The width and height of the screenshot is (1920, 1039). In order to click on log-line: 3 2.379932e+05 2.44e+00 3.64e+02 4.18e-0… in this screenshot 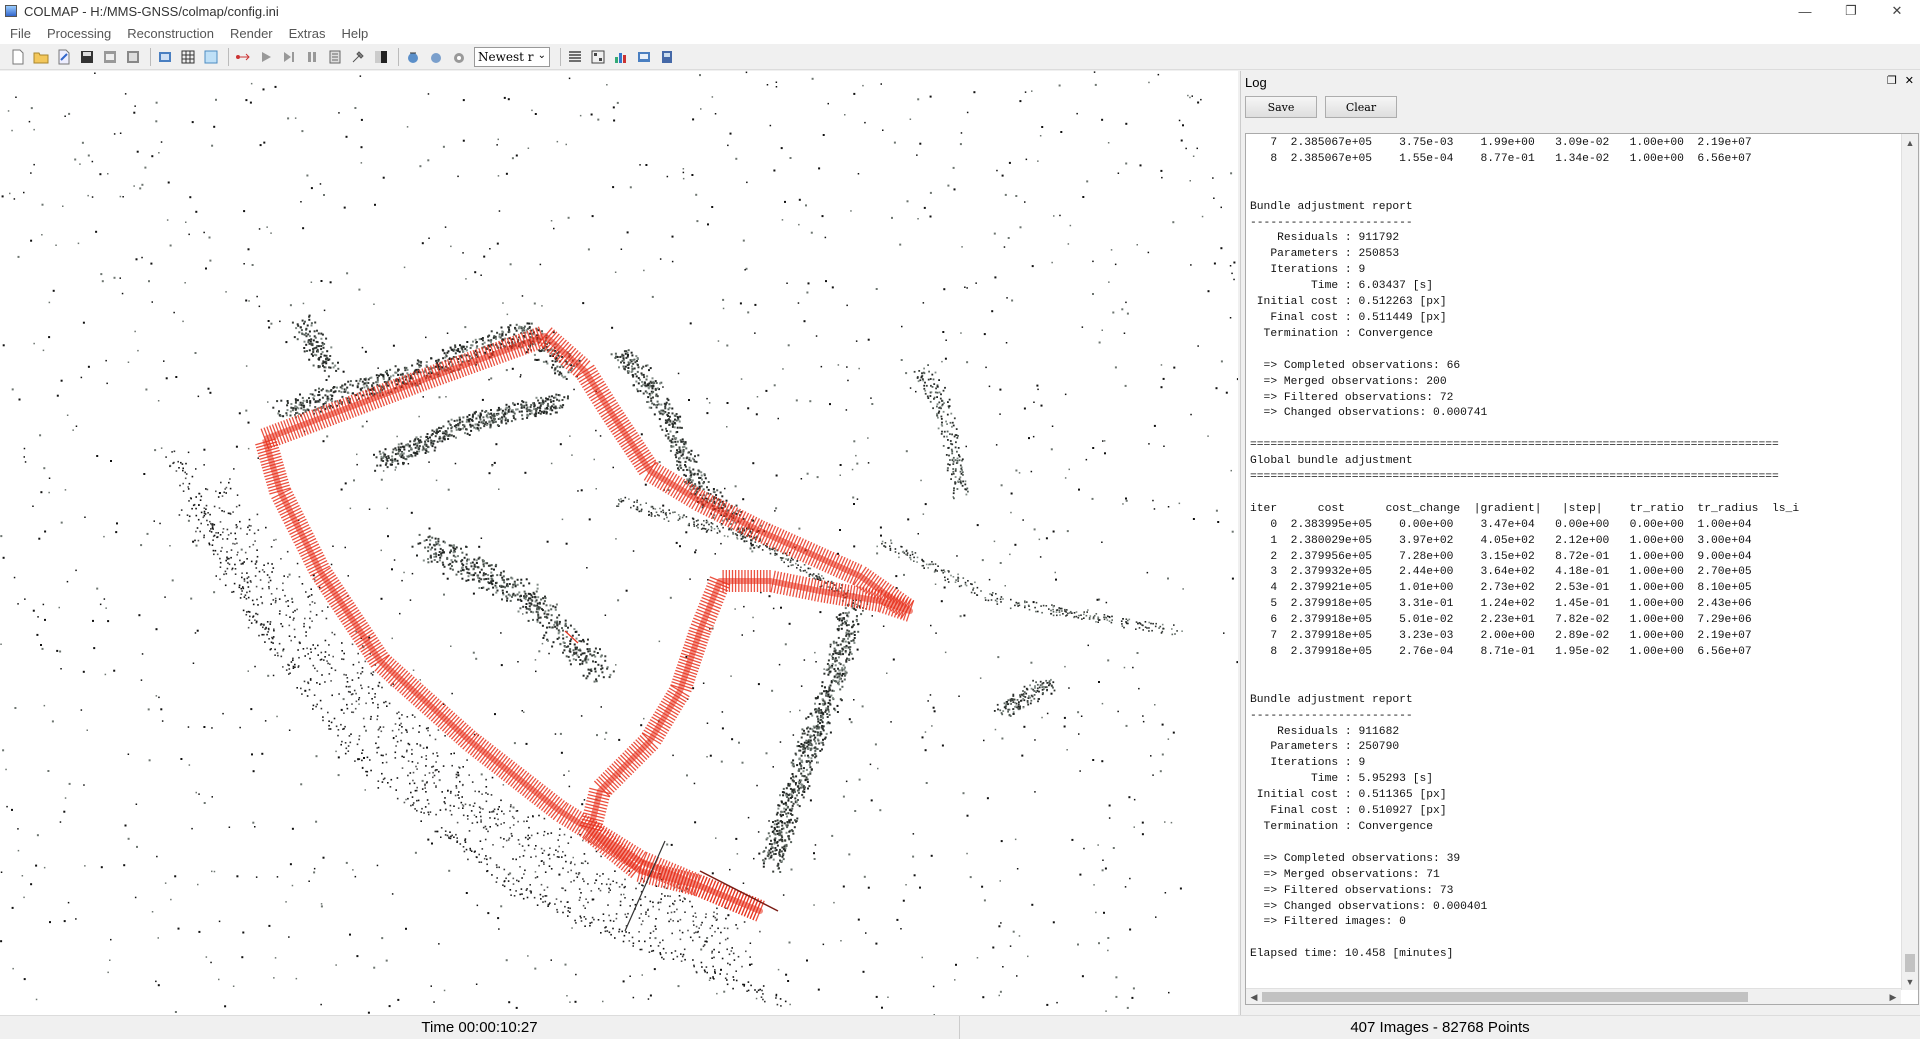, I will do `click(1501, 572)`.